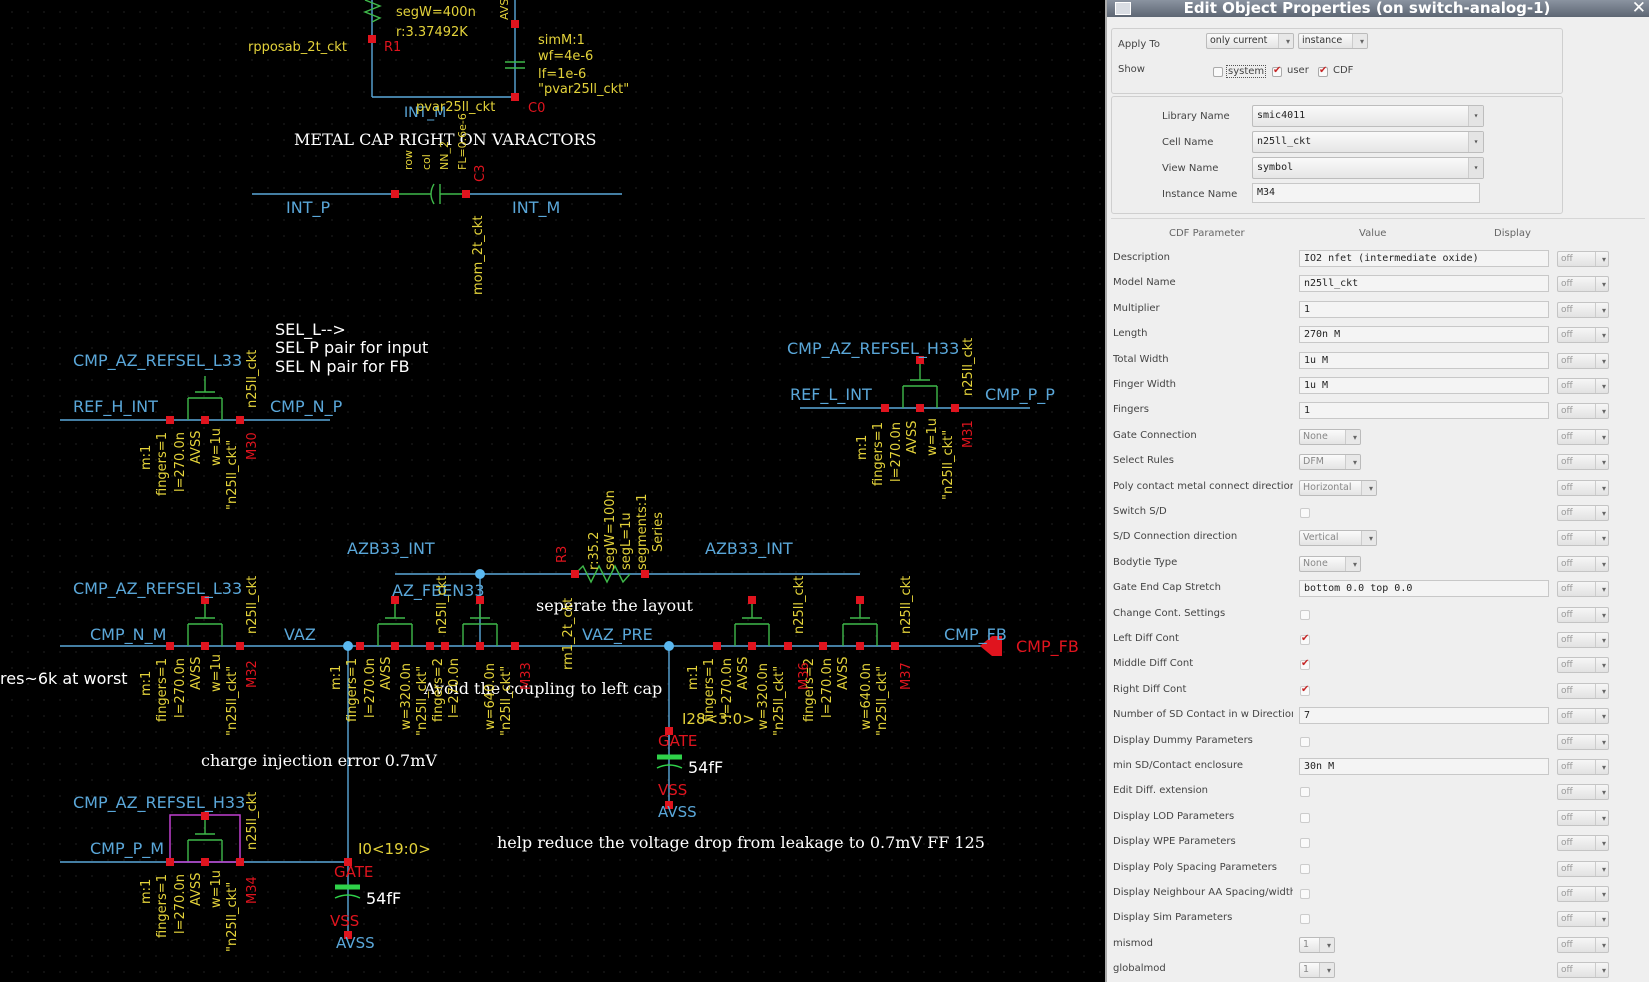 This screenshot has width=1649, height=982. What do you see at coordinates (1167, 588) in the screenshot?
I see `param-label: Gate End Cap Stretch` at bounding box center [1167, 588].